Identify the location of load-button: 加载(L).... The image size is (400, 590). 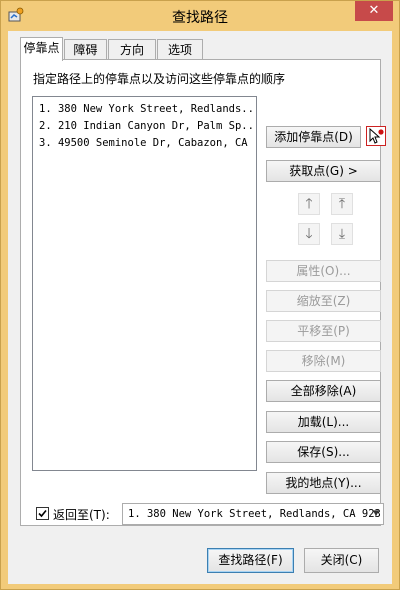
(323, 422).